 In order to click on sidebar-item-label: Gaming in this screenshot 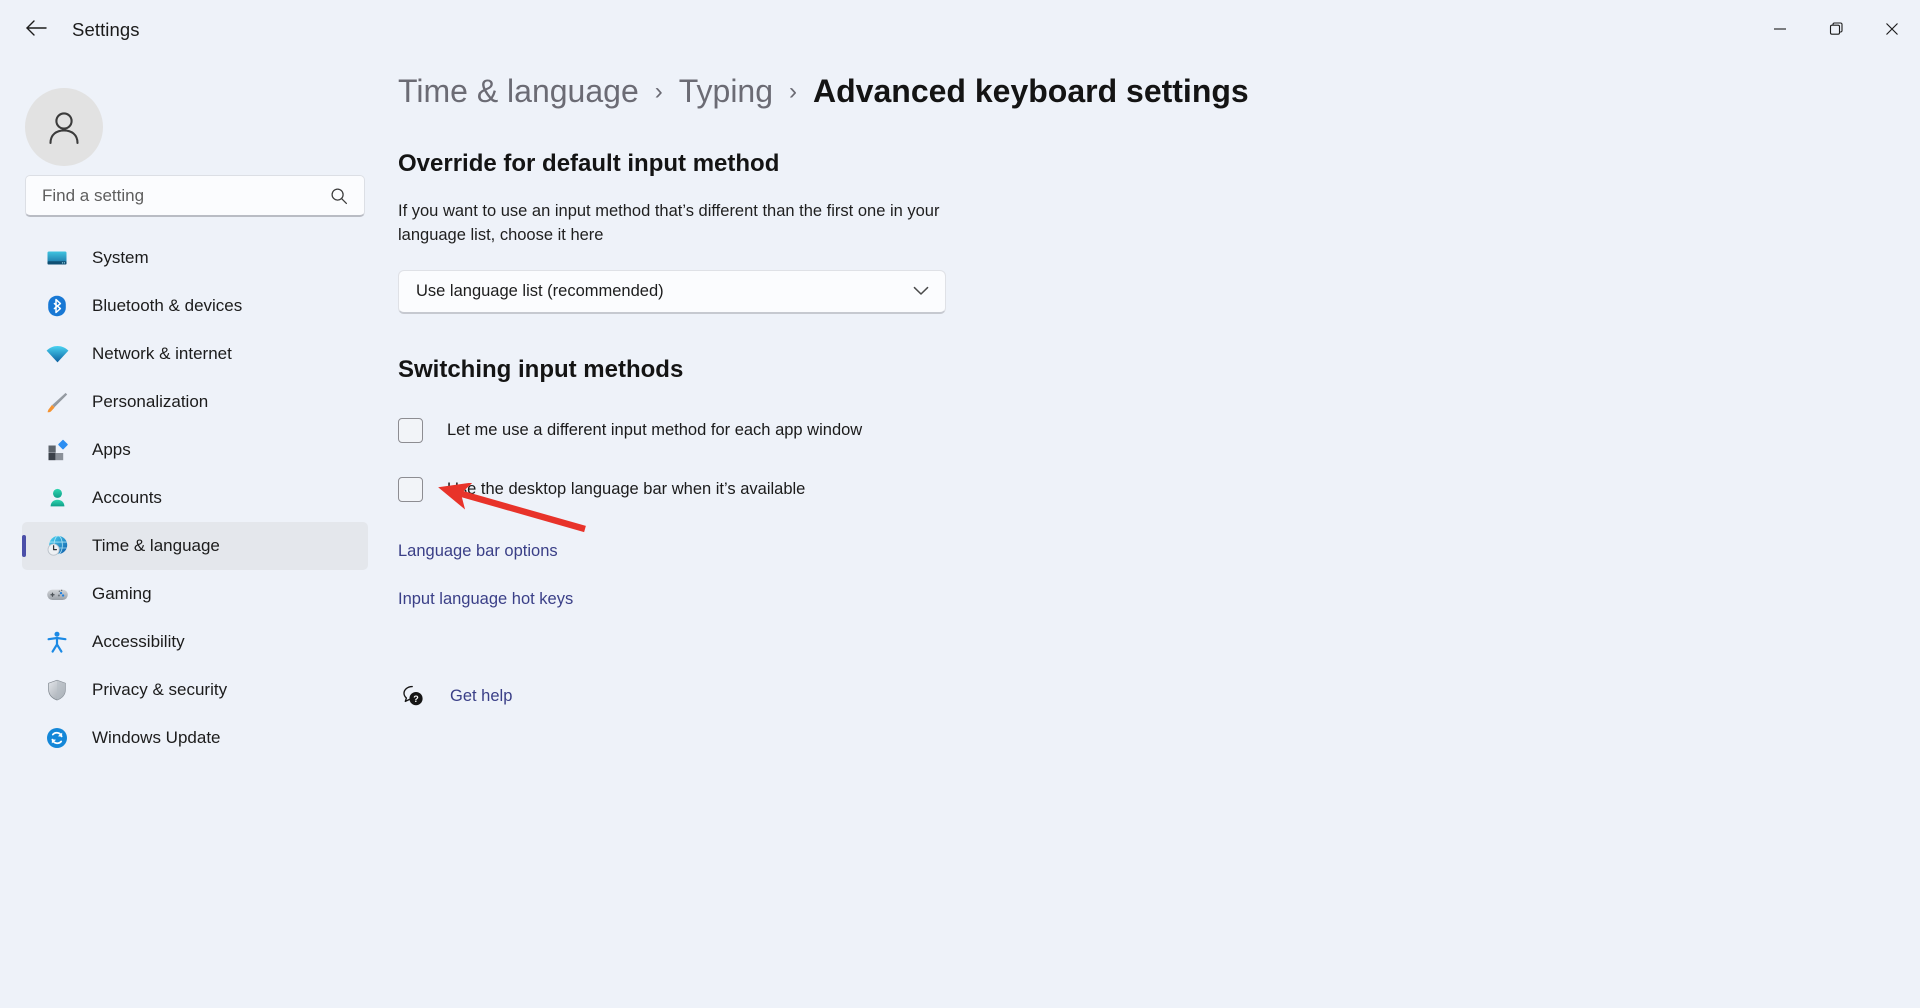, I will do `click(122, 593)`.